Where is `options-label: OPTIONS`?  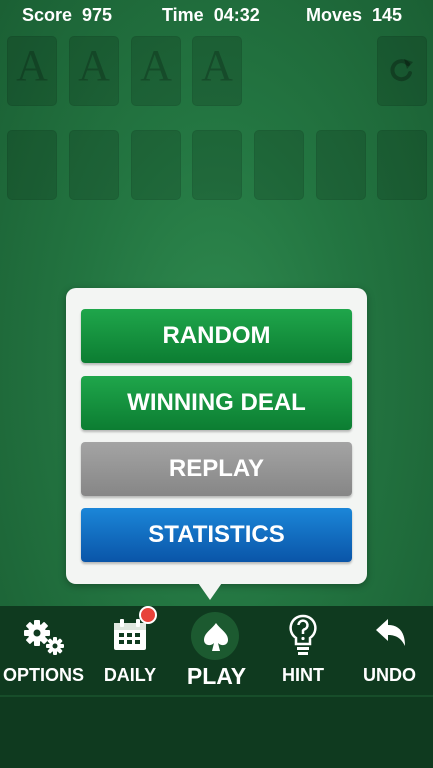
options-label: OPTIONS is located at coordinates (43, 675).